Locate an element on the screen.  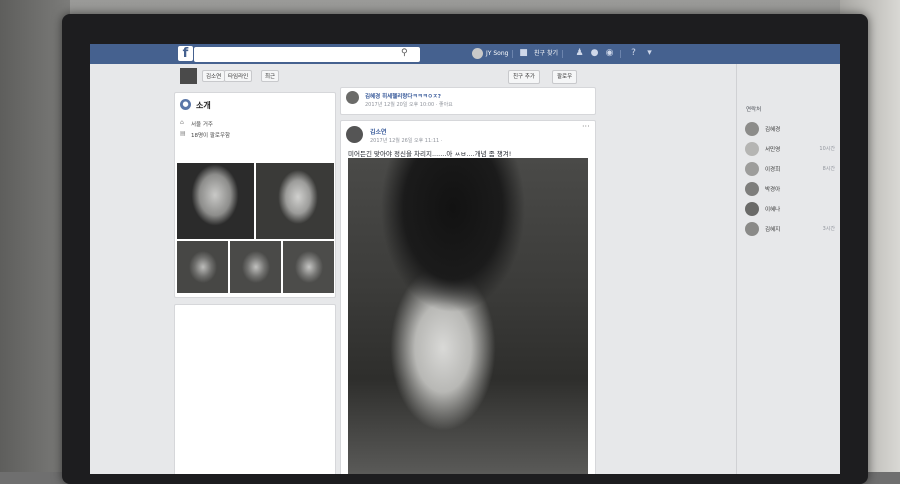
calendar-icon: ▤ is located at coordinates (183, 133).